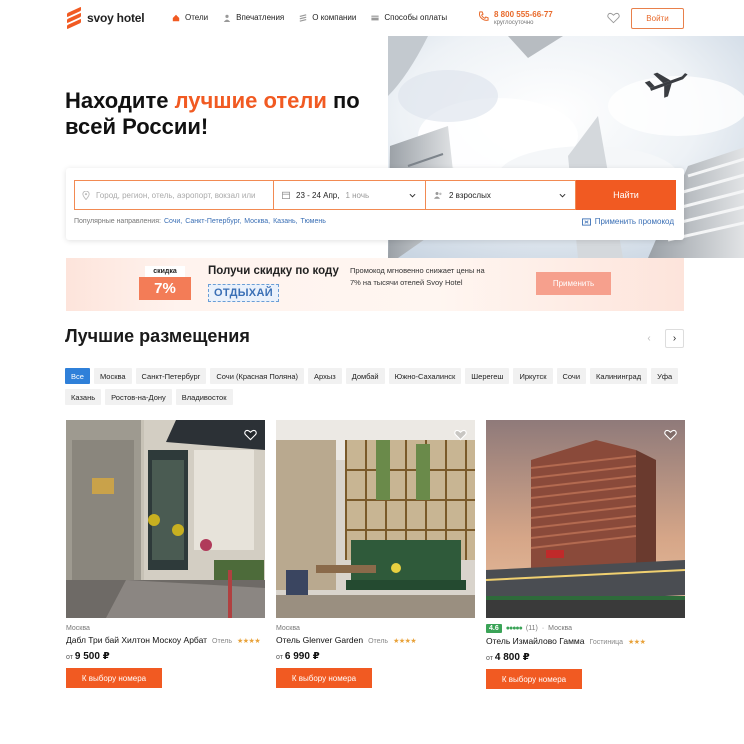 The height and width of the screenshot is (744, 744). What do you see at coordinates (501, 195) in the screenshot?
I see `guests-picker: 2 взрослых` at bounding box center [501, 195].